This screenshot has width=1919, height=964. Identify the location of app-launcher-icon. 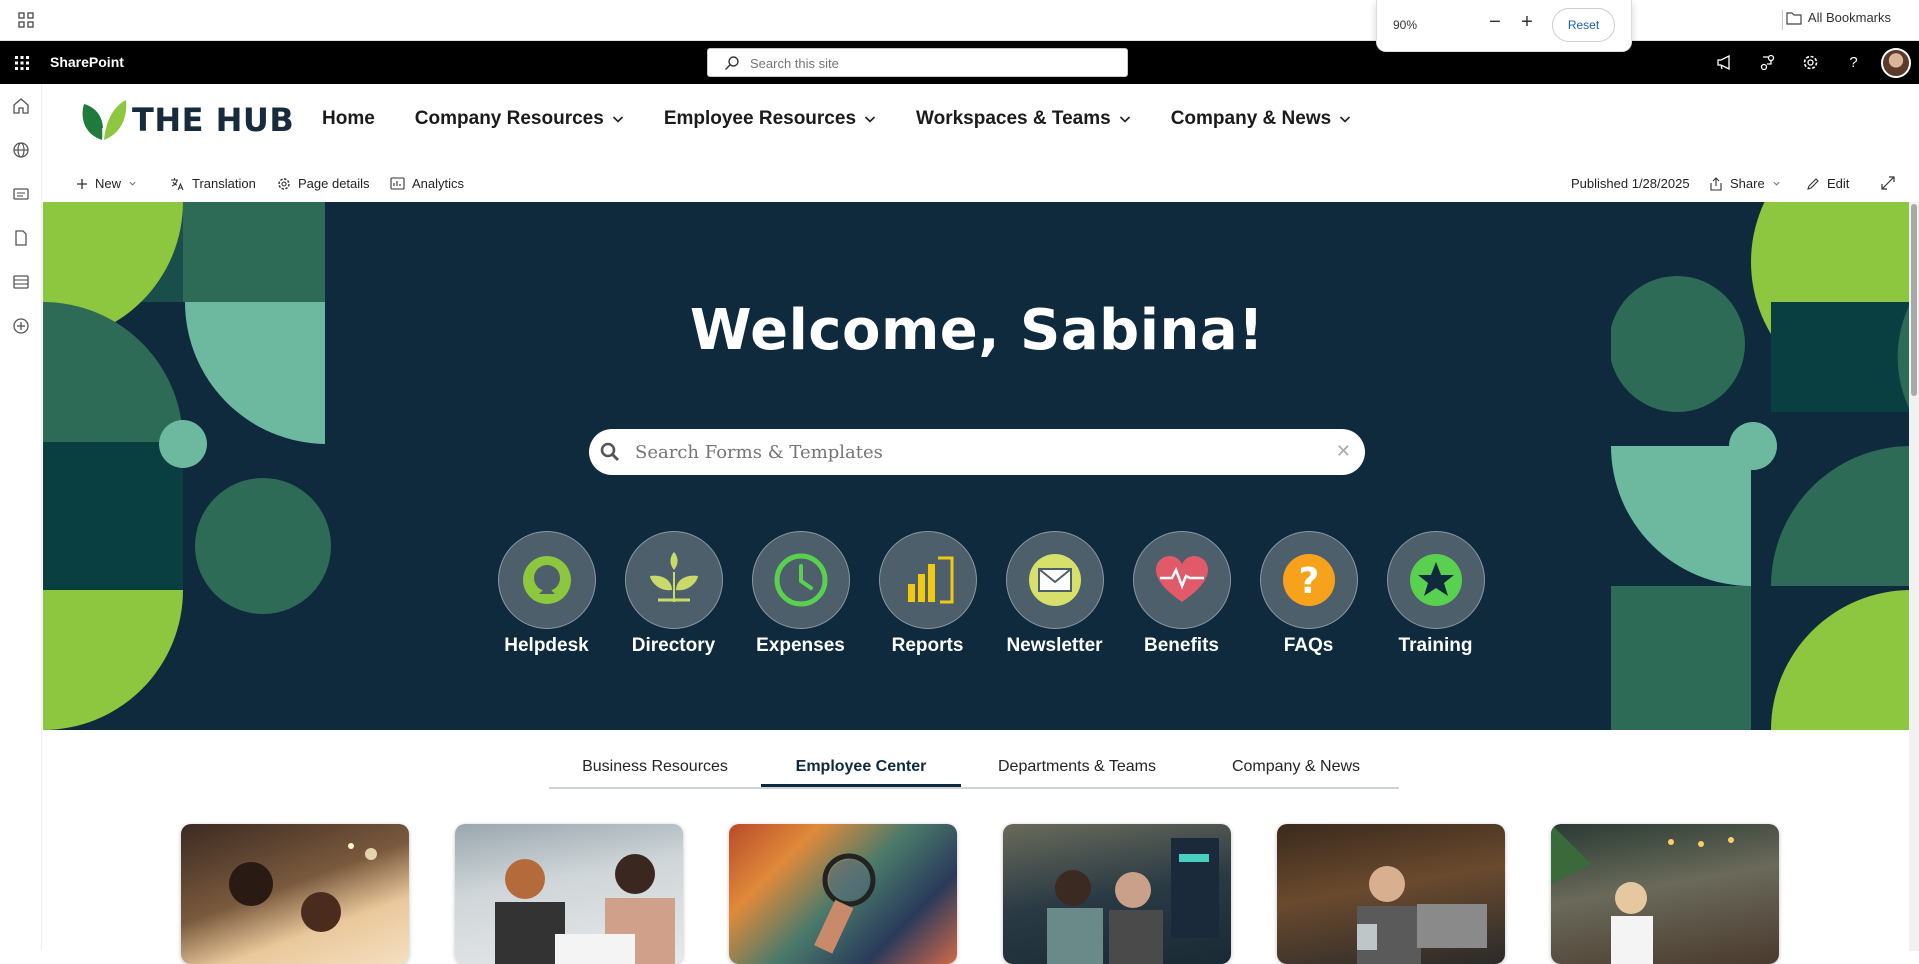
(22, 63).